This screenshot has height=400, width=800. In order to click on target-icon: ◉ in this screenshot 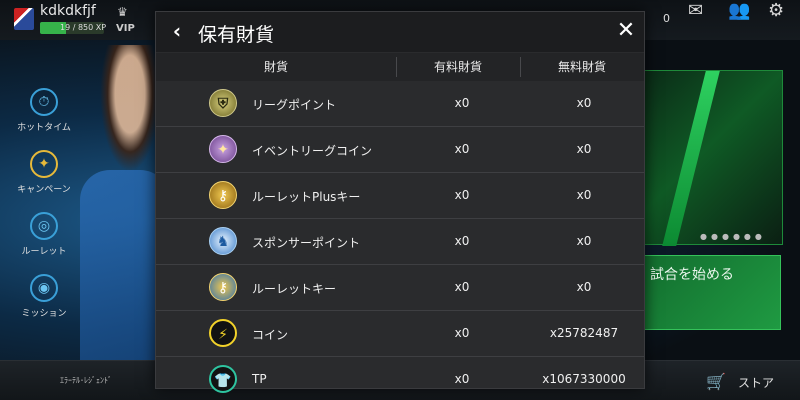, I will do `click(44, 288)`.